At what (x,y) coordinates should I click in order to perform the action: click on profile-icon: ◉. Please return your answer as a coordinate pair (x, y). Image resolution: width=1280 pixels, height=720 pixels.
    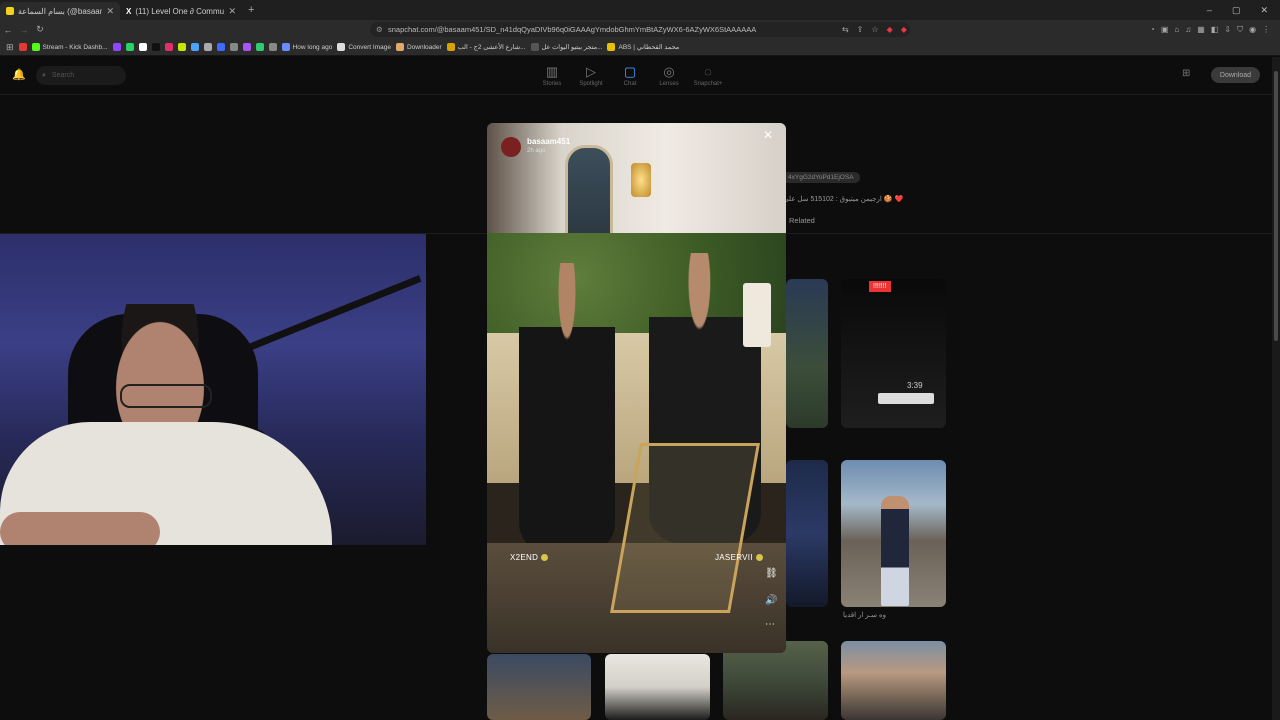
    Looking at the image, I should click on (1252, 30).